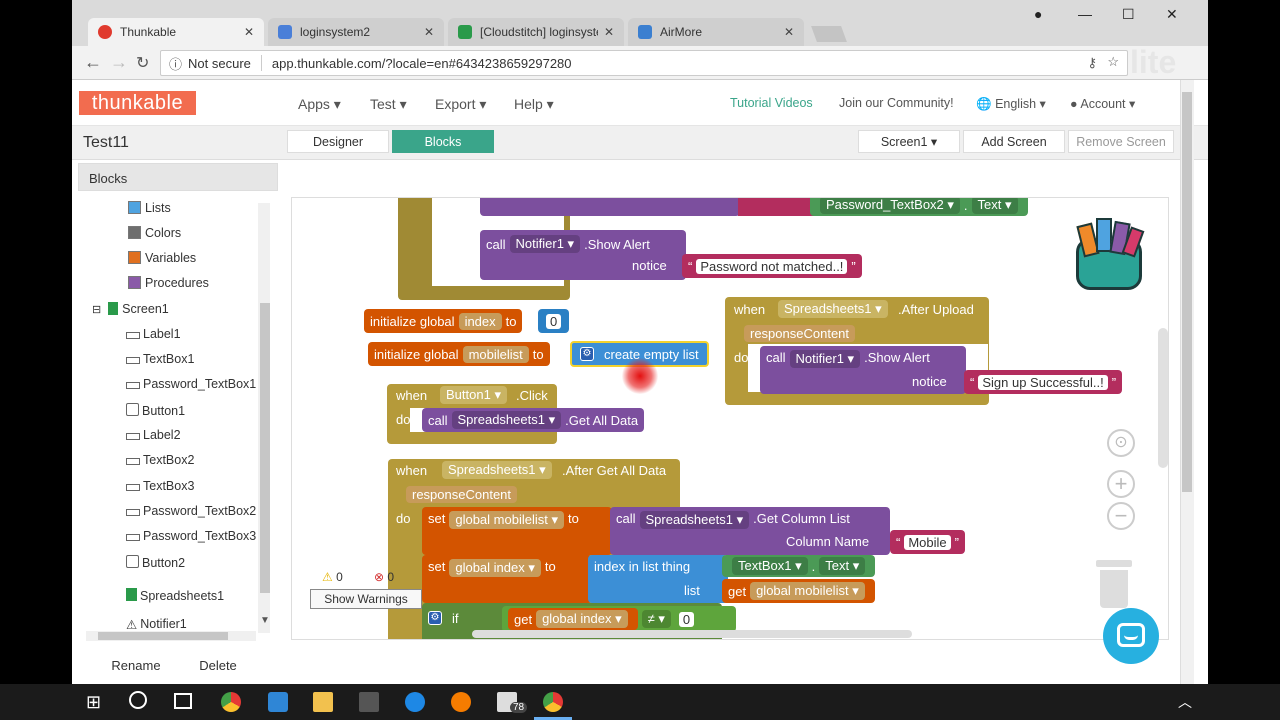 The width and height of the screenshot is (1280, 720). Describe the element at coordinates (154, 233) in the screenshot. I see `builtin-colors: Colors` at that location.